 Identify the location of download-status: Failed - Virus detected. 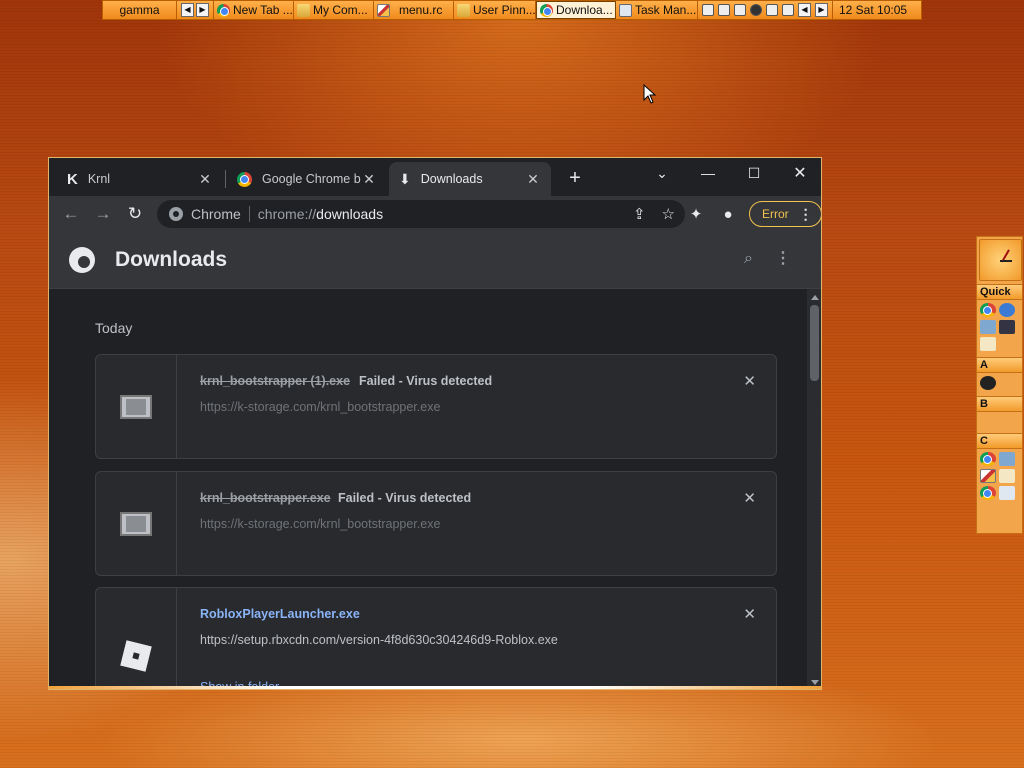
(426, 381).